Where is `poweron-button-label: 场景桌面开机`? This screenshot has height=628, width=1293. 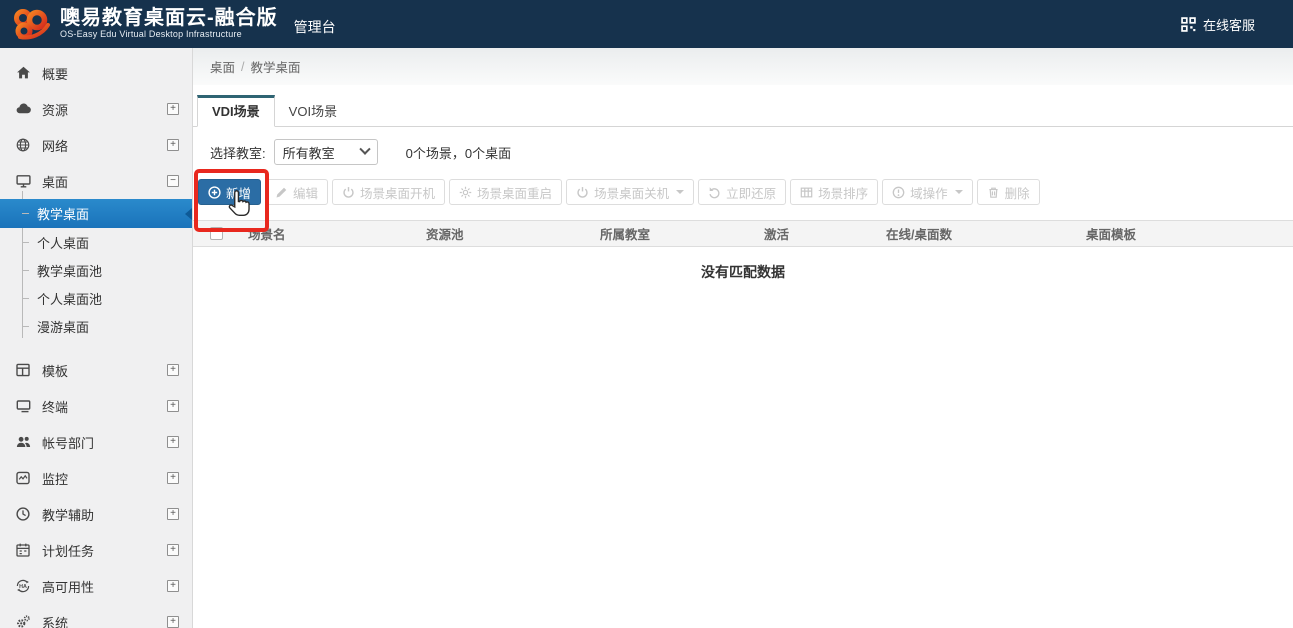 poweron-button-label: 场景桌面开机 is located at coordinates (398, 193).